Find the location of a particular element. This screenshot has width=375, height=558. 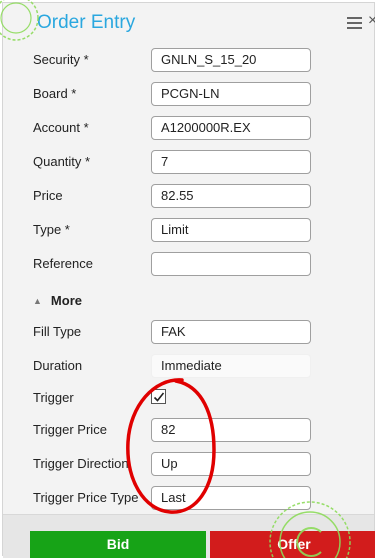

account-input: A1200000R.EX is located at coordinates (231, 128).